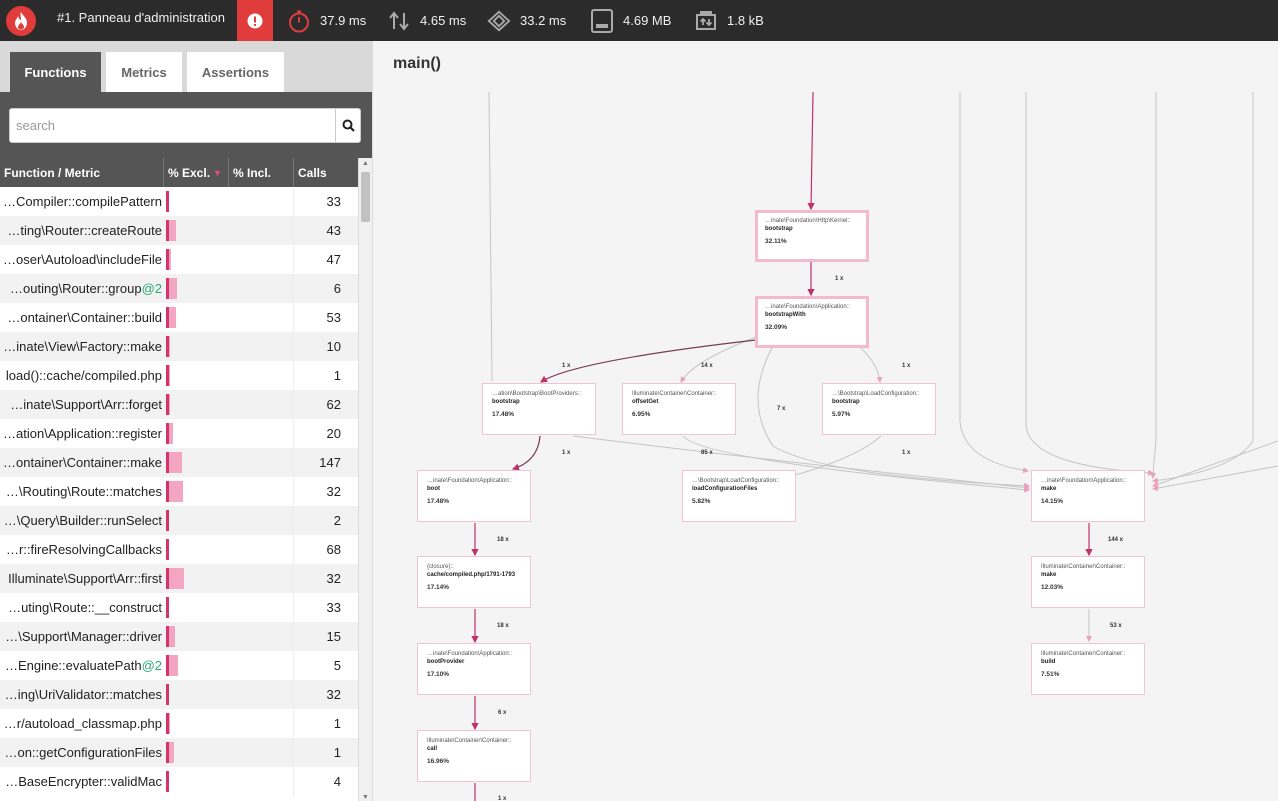 The width and height of the screenshot is (1278, 801). What do you see at coordinates (179, 491) in the screenshot?
I see `table-row: …\Routing\Route::matches 32` at bounding box center [179, 491].